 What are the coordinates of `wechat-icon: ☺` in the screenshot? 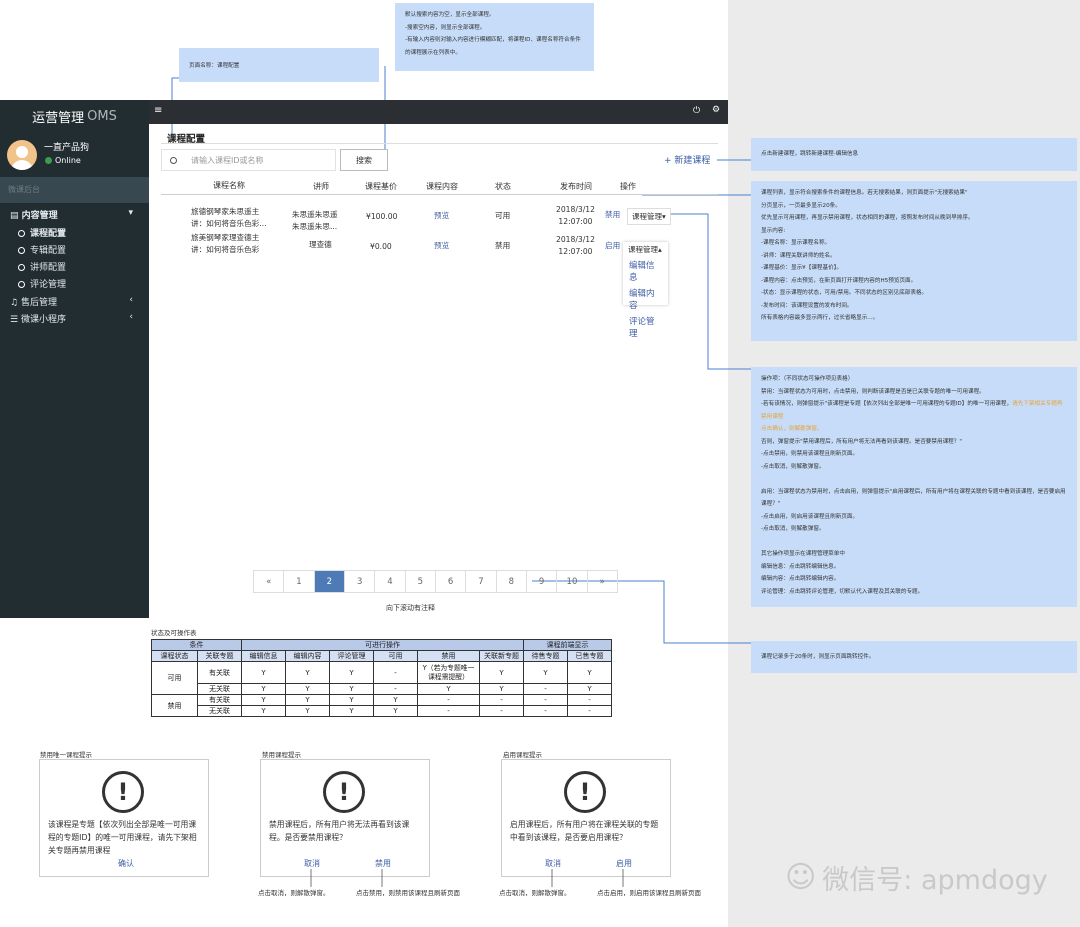 It's located at (801, 877).